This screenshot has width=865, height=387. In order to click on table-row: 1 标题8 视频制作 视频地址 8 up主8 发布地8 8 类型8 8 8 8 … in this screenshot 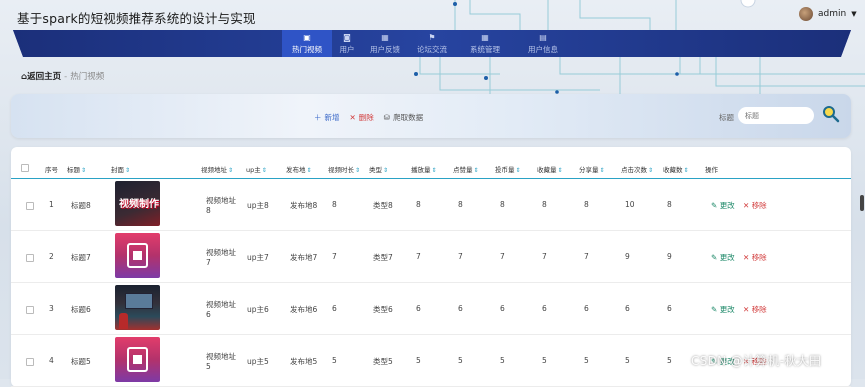, I will do `click(431, 205)`.